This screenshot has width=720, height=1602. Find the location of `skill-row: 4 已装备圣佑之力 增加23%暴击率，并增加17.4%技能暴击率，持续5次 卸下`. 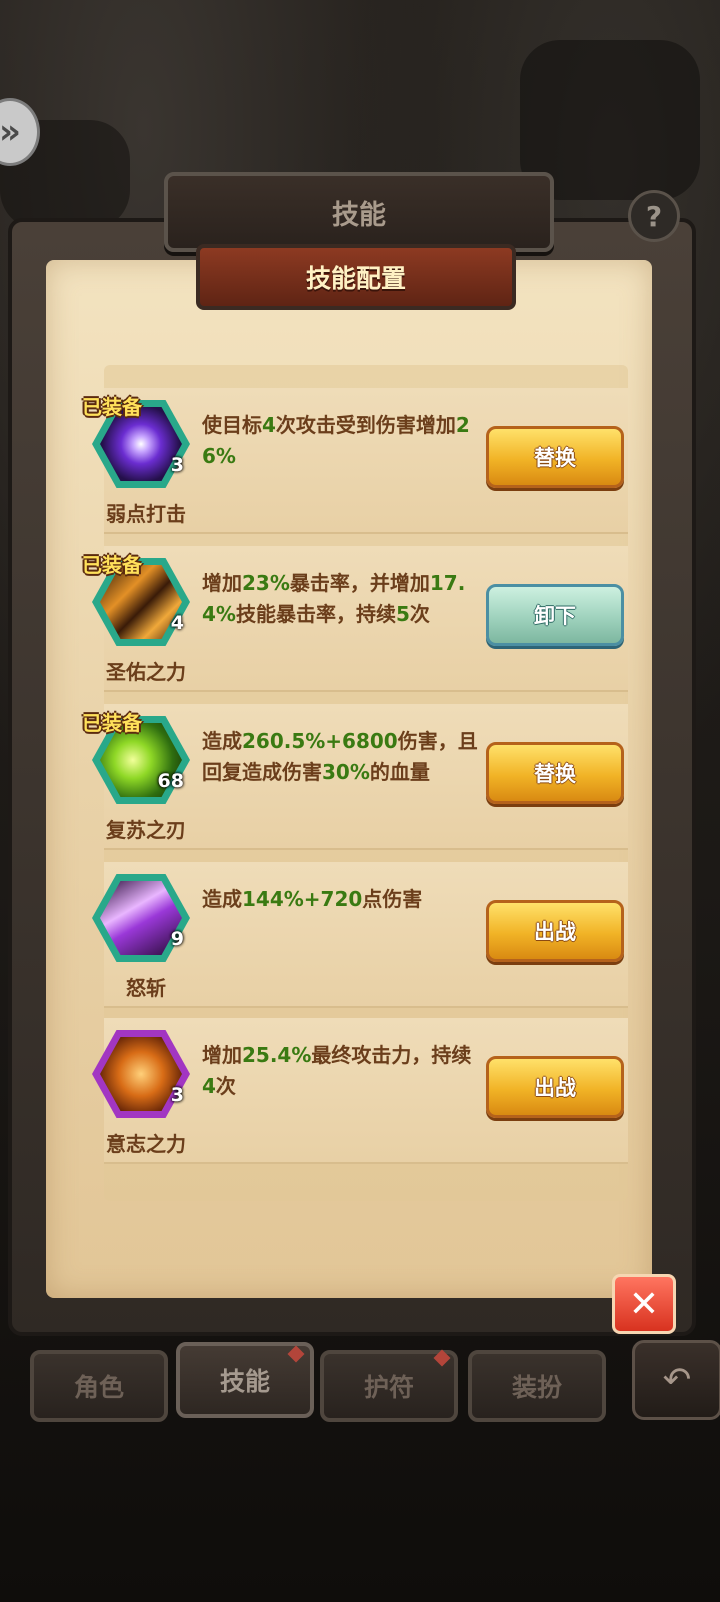

skill-row: 4 已装备圣佑之力 增加23%暴击率，并增加17.4%技能暴击率，持续5次 卸下 is located at coordinates (355, 619).